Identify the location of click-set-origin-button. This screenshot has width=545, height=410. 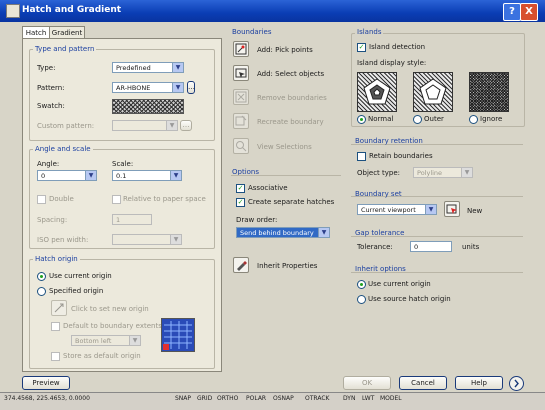
(59, 308).